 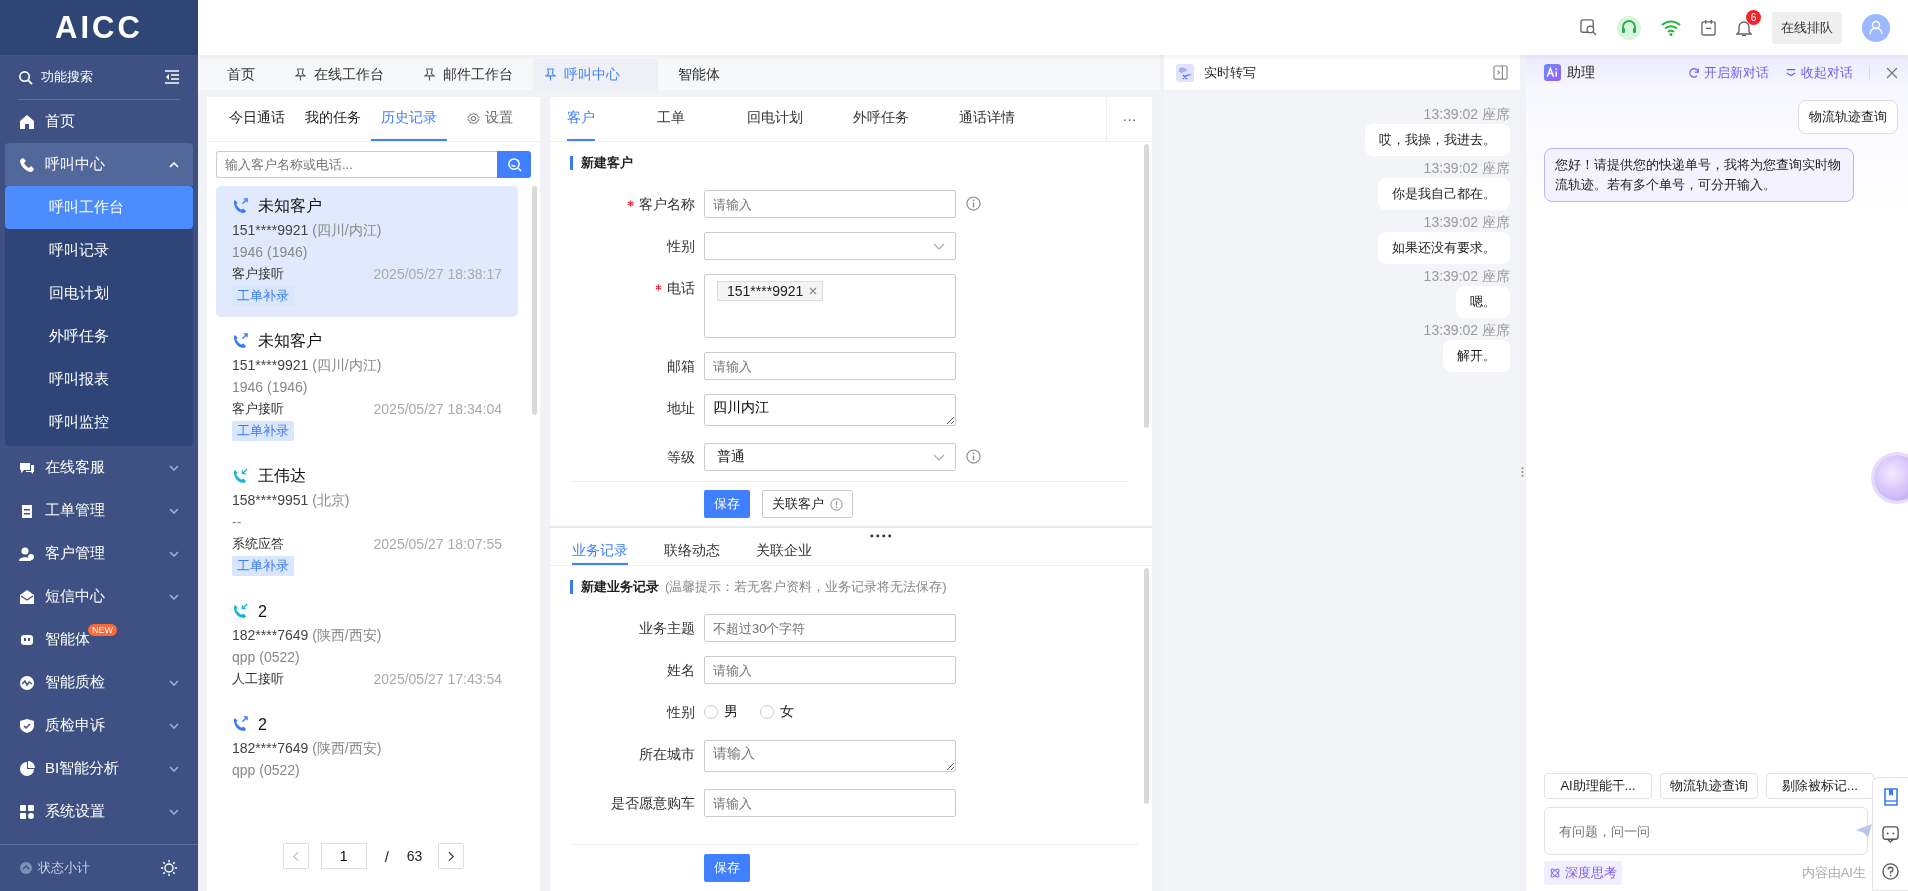 What do you see at coordinates (307, 365) in the screenshot?
I see `phone-number: 151****9921 (四川/内江)` at bounding box center [307, 365].